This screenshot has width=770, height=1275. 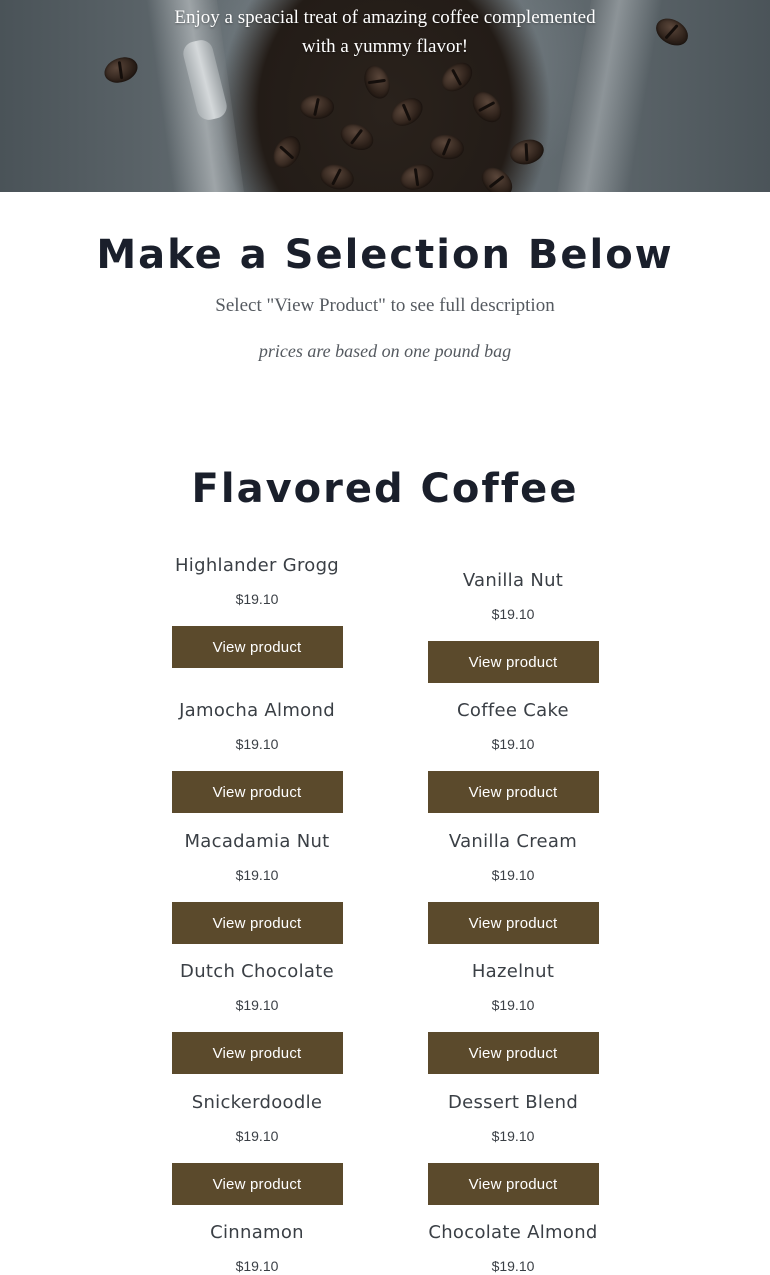 I want to click on product-name: Dutch Chocolate, so click(x=257, y=971).